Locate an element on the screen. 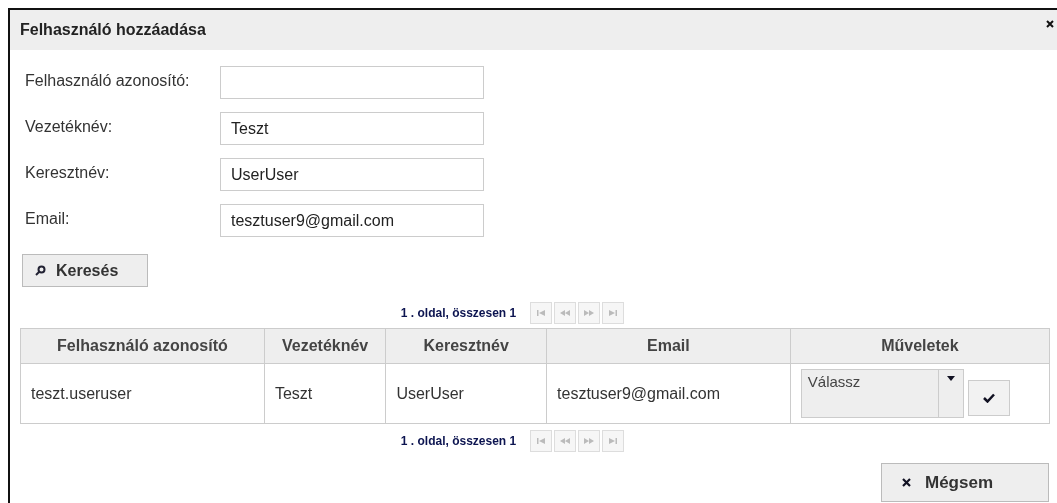 The height and width of the screenshot is (503, 1057). input-field: Teszt is located at coordinates (352, 128).